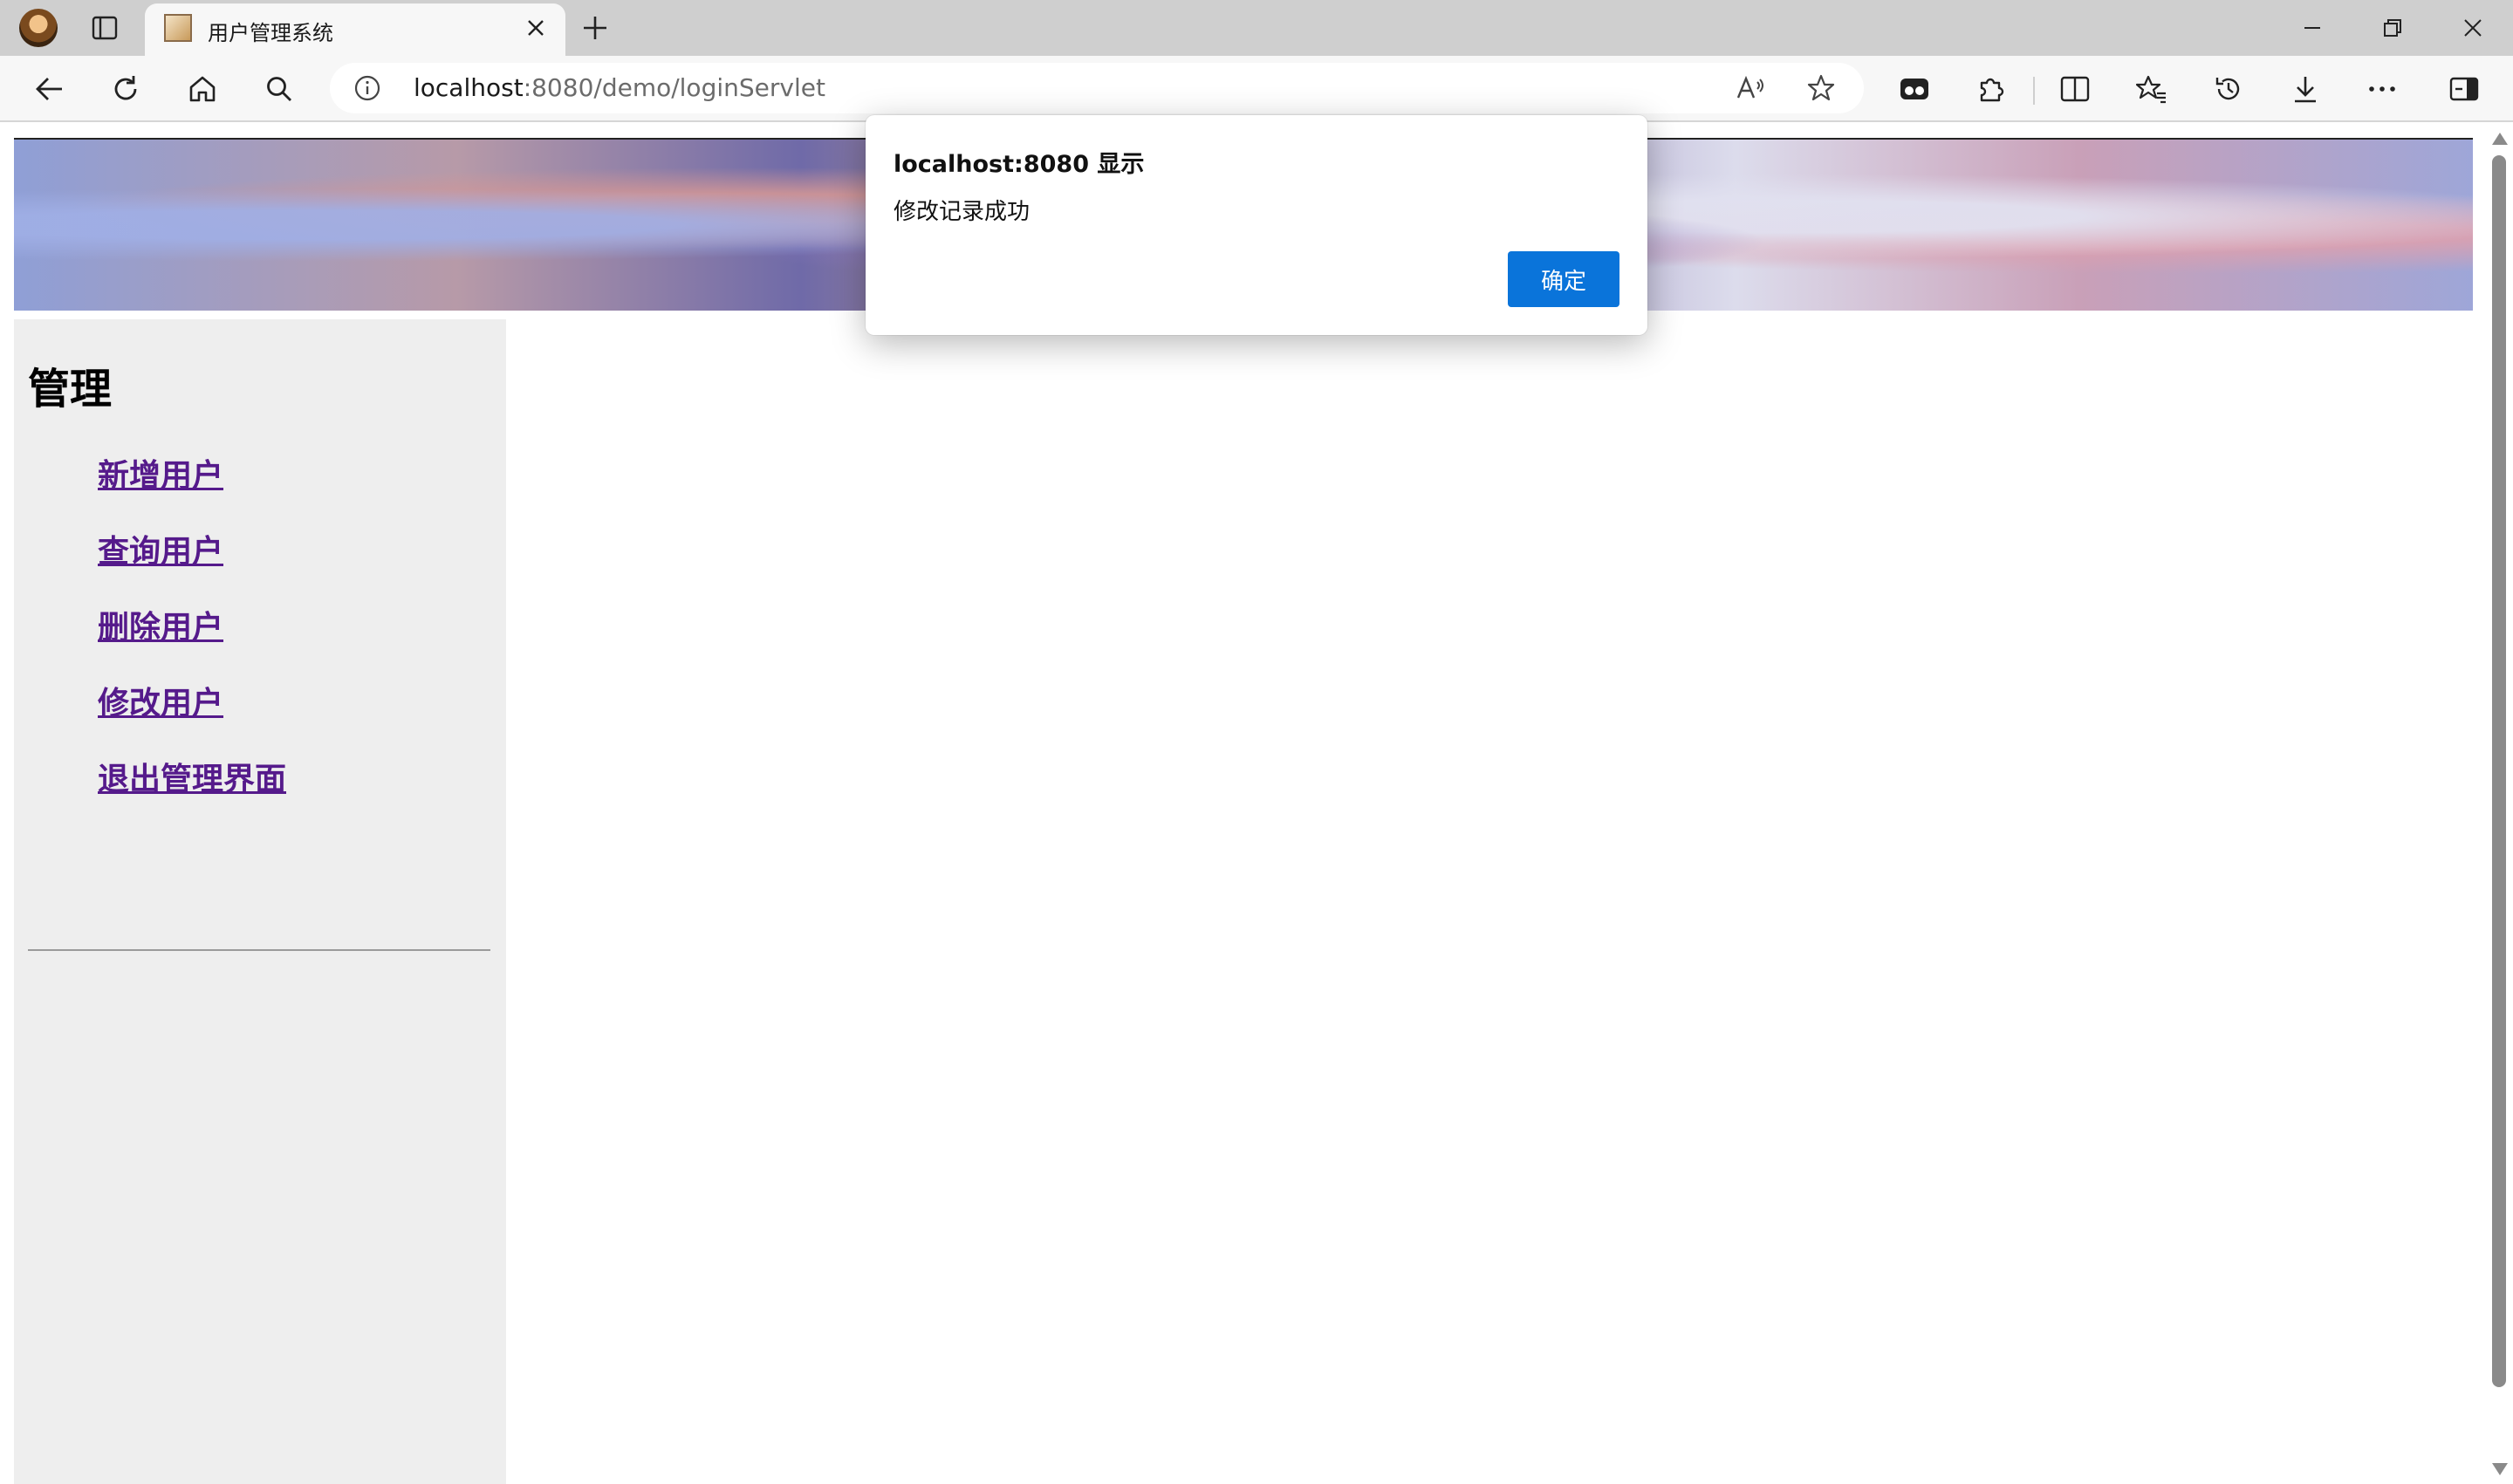  Describe the element at coordinates (202, 89) in the screenshot. I see `home-icon` at that location.